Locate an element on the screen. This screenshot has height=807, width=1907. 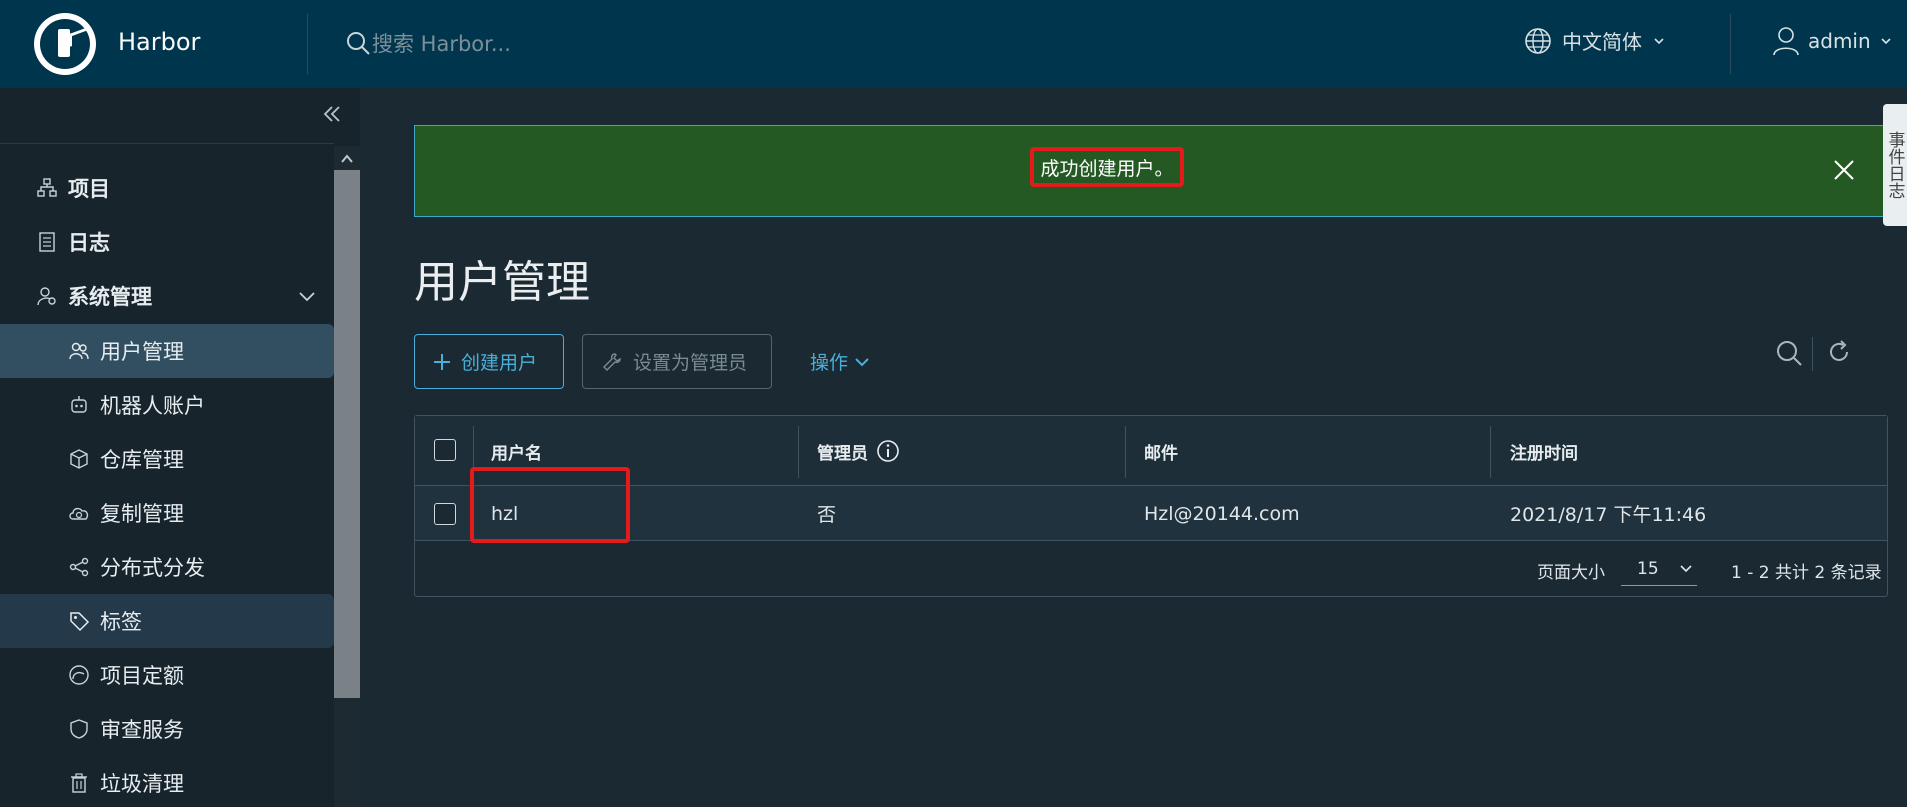
admin-settings-icon is located at coordinates (46, 296).